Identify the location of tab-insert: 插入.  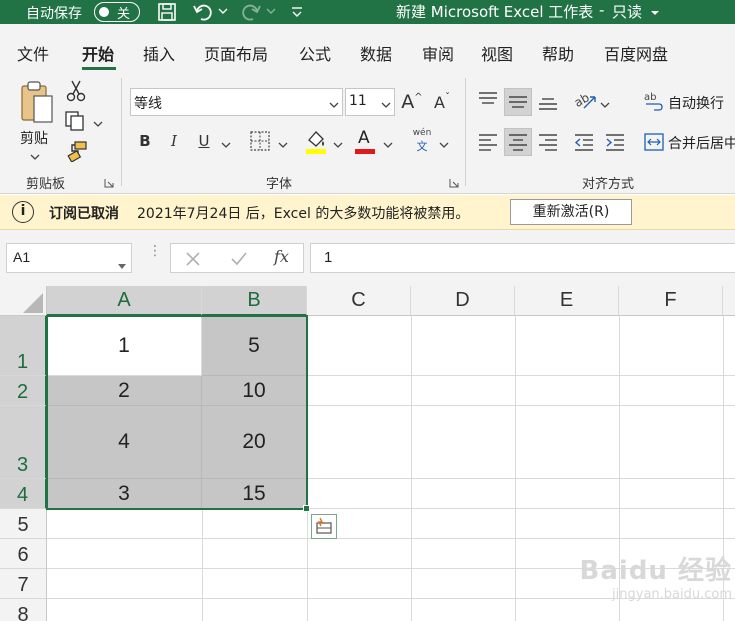
(159, 53).